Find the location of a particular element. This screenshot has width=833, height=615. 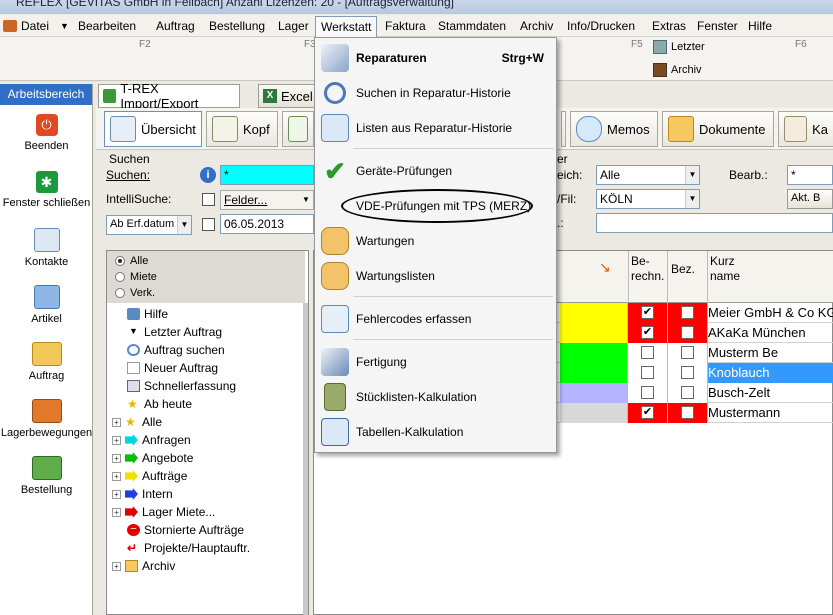

akt-button: Akt. B is located at coordinates (810, 199).